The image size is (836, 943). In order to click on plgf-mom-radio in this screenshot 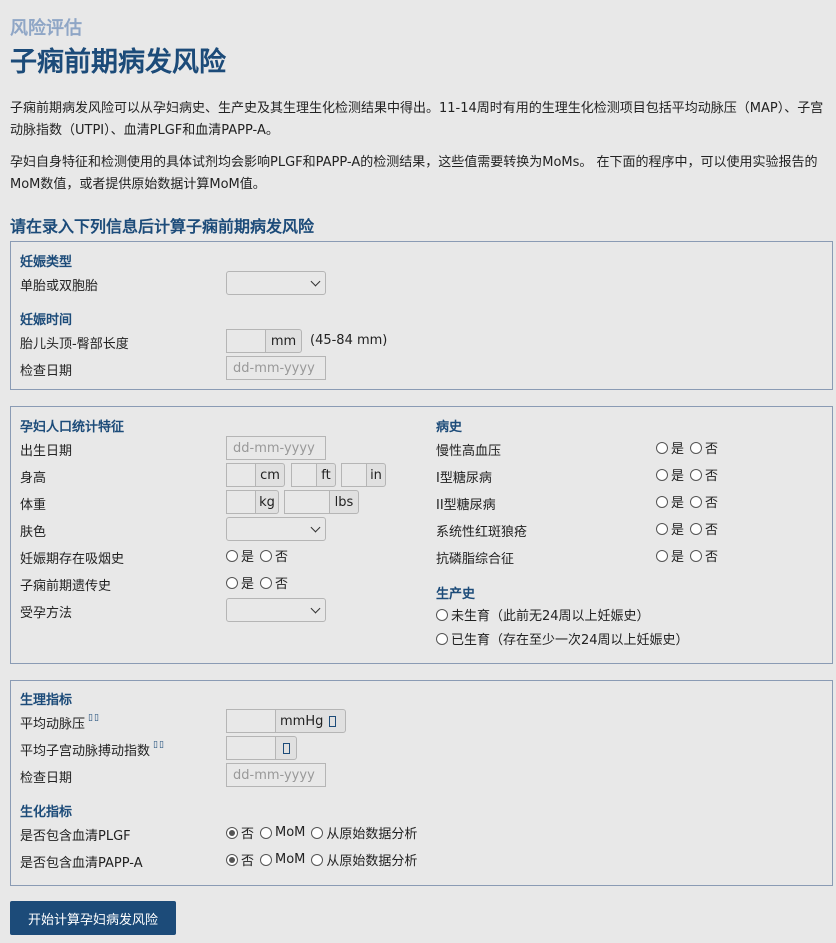, I will do `click(266, 832)`.